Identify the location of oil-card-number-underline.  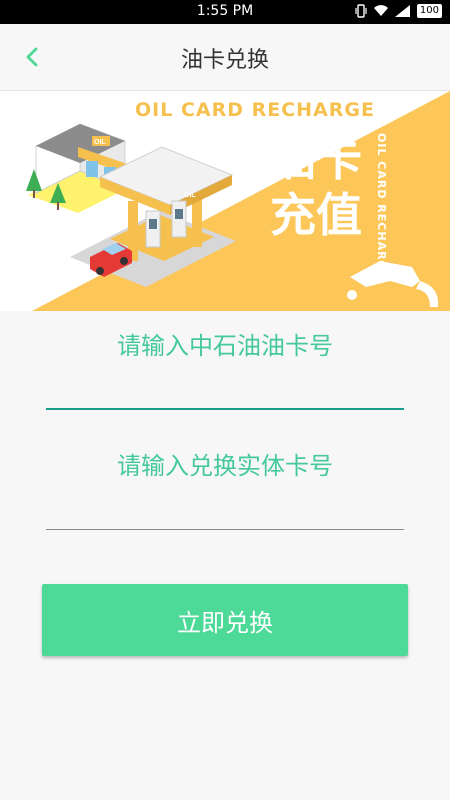
(225, 409).